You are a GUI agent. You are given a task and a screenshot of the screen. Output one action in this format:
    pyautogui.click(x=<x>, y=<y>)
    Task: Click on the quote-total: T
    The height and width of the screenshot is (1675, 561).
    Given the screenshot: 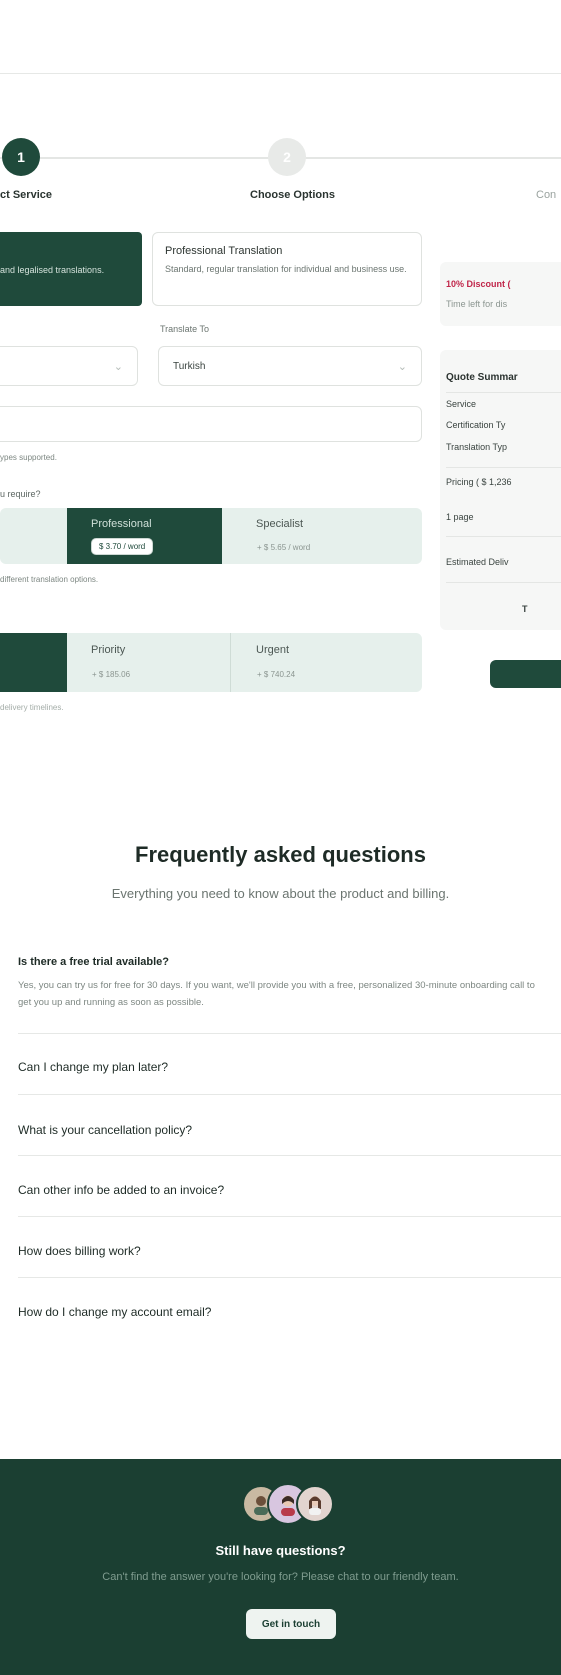 What is the action you would take?
    pyautogui.click(x=525, y=609)
    